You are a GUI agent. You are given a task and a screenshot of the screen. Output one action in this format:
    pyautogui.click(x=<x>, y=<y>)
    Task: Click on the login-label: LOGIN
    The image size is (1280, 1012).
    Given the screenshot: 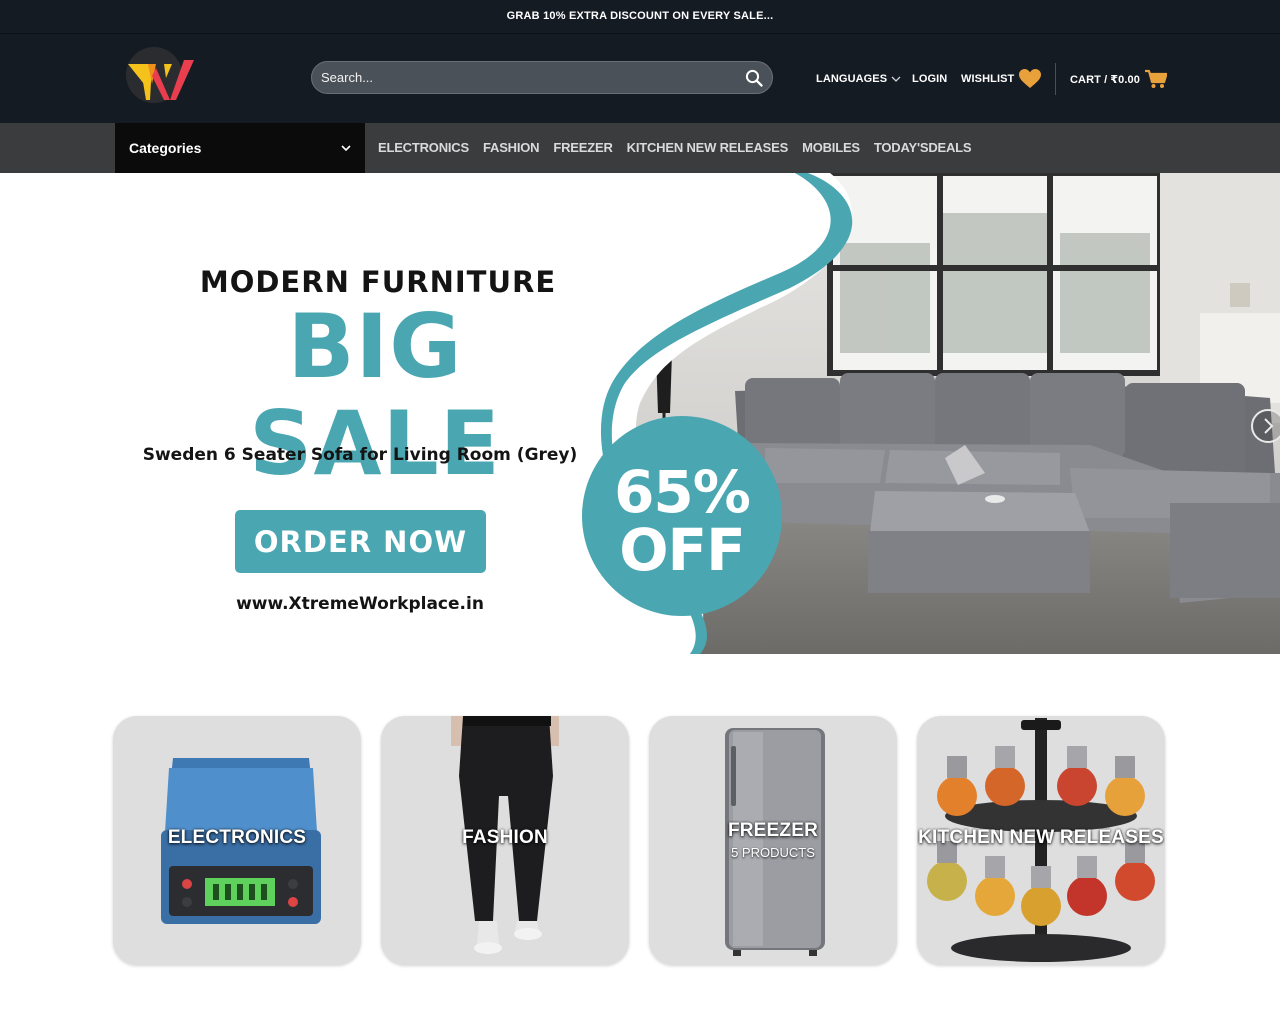 What is the action you would take?
    pyautogui.click(x=930, y=79)
    